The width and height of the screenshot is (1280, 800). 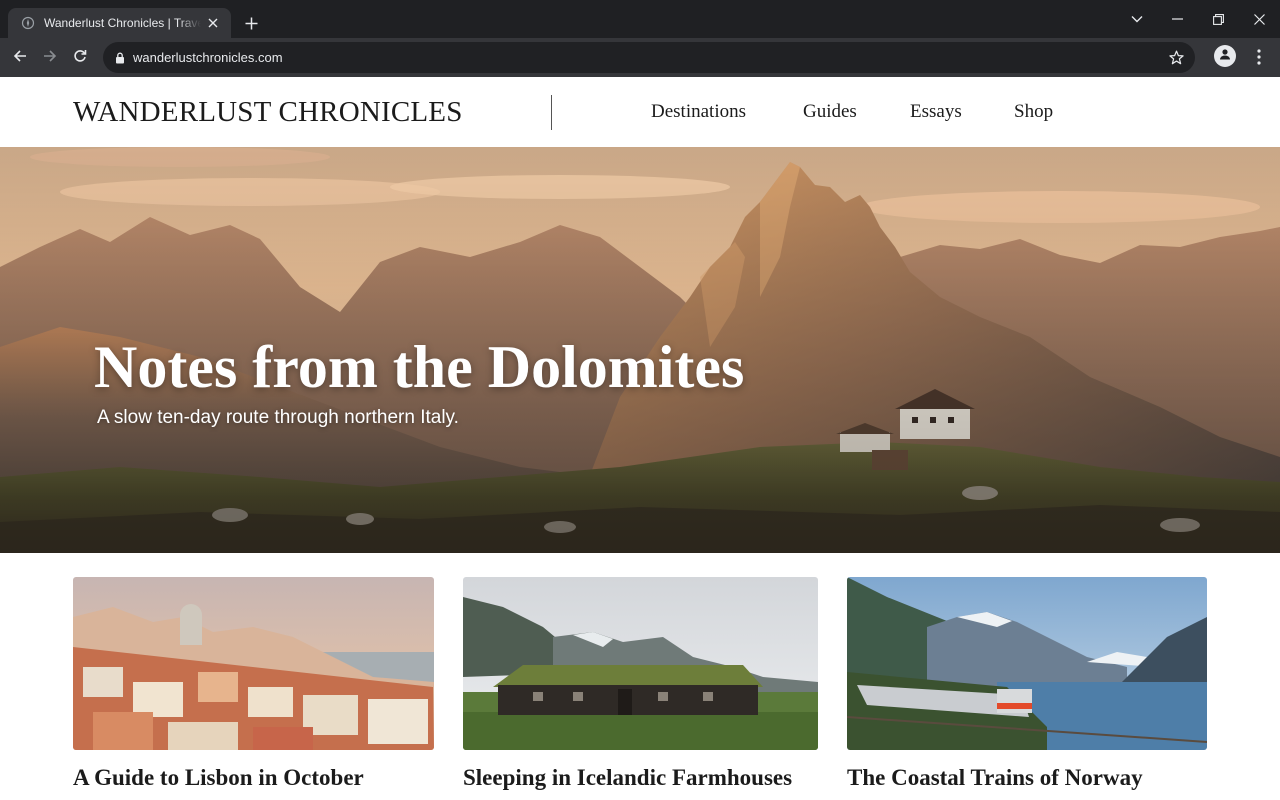 I want to click on tab-title: Wanderlust Chronicles | Travel Magazine, so click(x=122, y=23).